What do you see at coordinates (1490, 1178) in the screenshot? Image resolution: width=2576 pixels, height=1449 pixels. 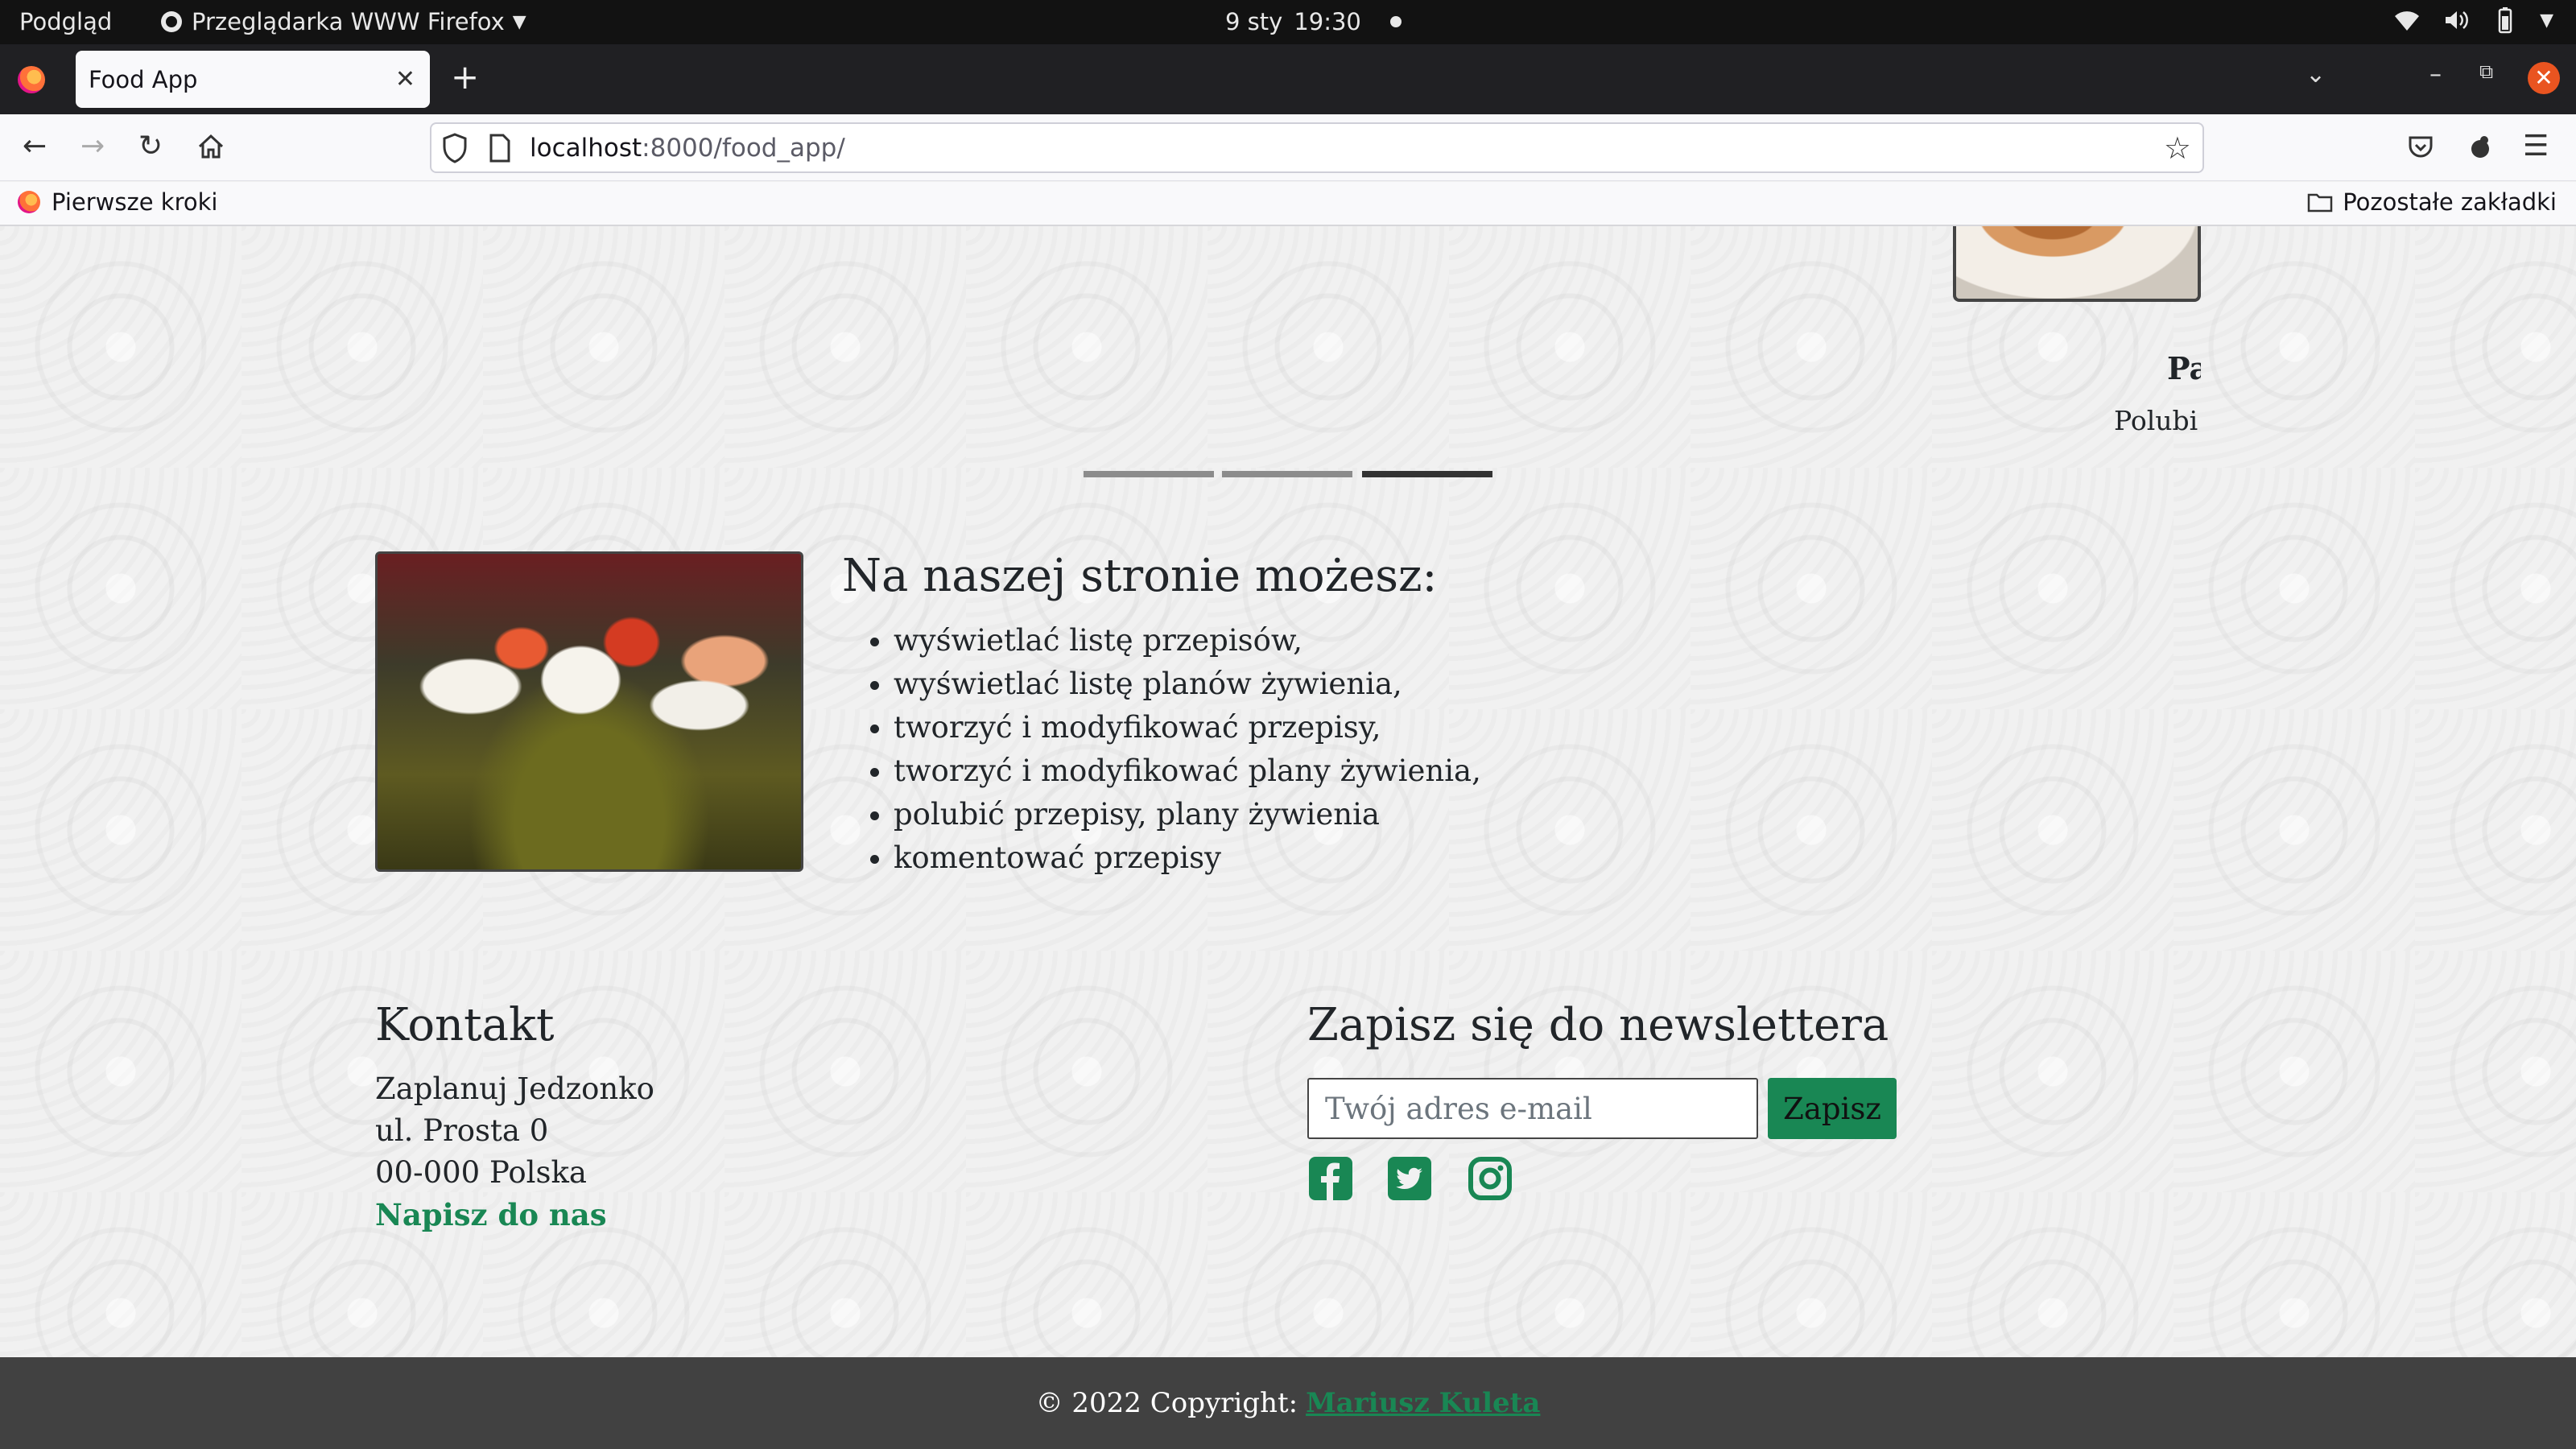 I see `instagram-icon` at bounding box center [1490, 1178].